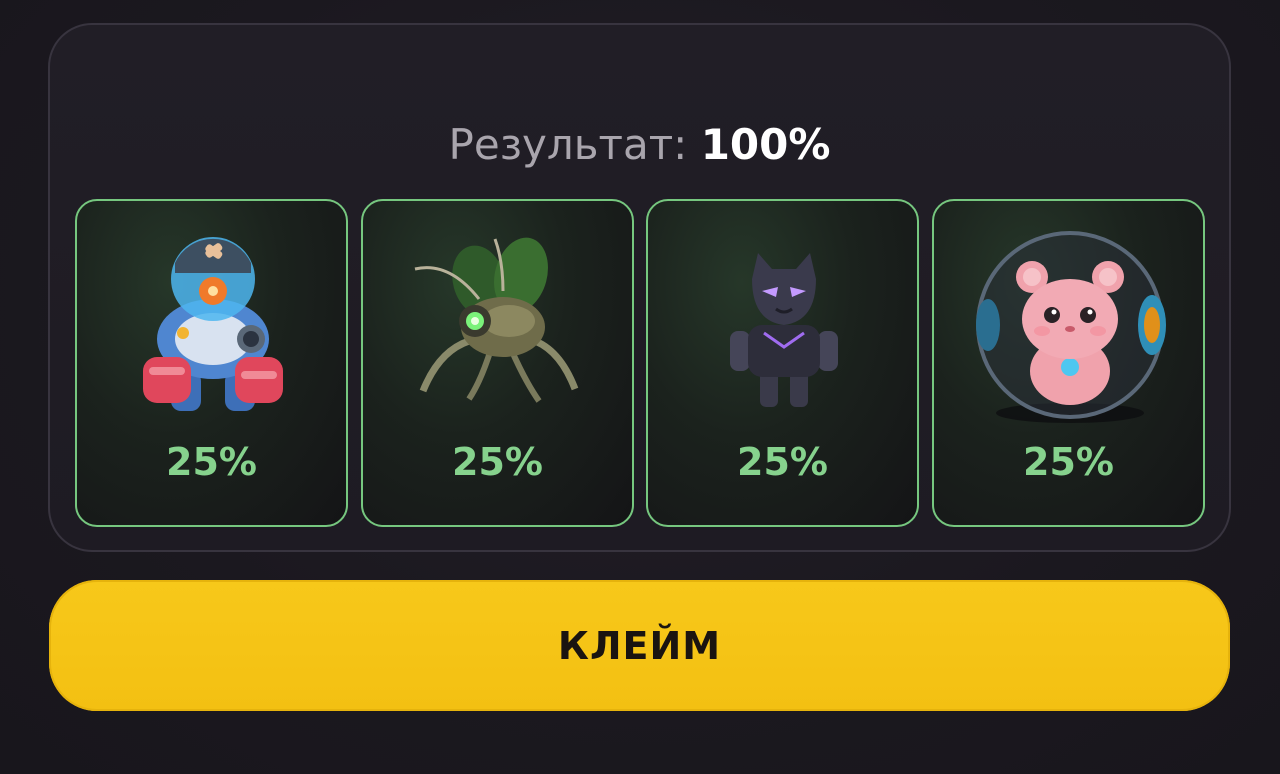  I want to click on robot-fish-icon, so click(213, 326).